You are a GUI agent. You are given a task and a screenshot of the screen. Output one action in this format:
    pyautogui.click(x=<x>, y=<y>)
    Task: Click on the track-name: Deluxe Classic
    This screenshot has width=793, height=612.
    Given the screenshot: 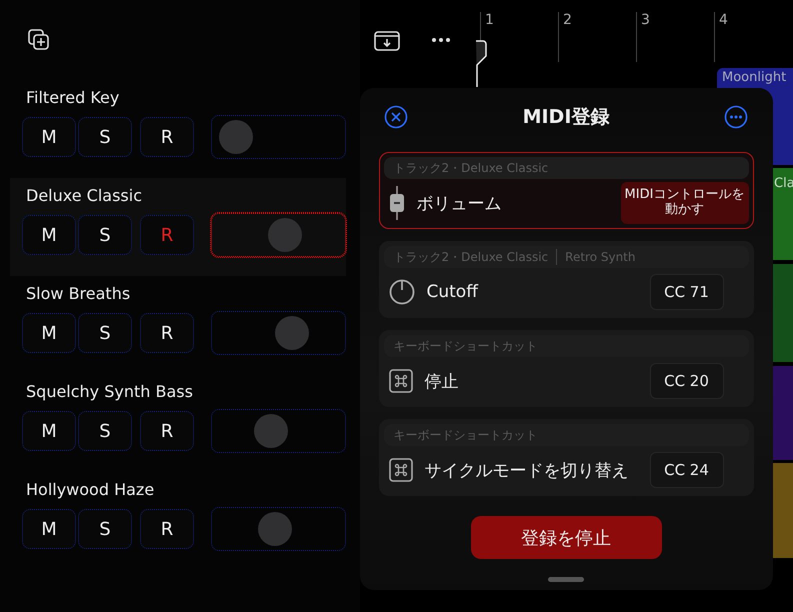 What is the action you would take?
    pyautogui.click(x=84, y=196)
    